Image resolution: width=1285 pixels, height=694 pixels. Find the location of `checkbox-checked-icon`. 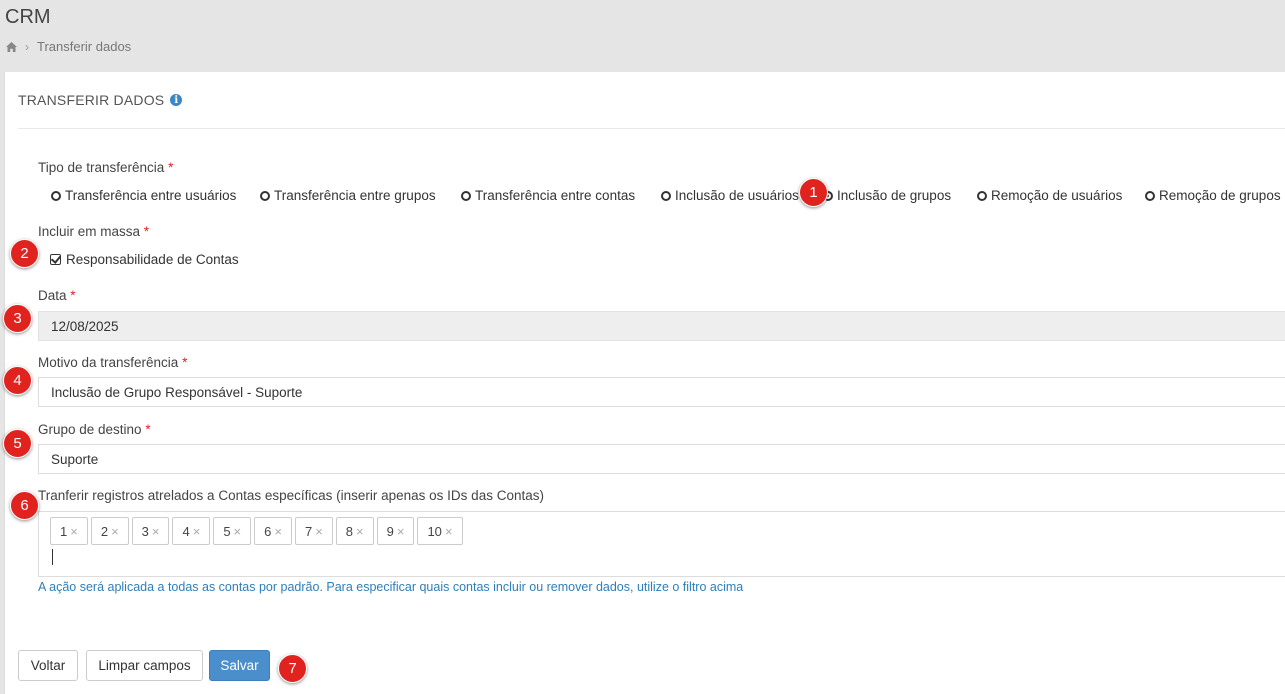

checkbox-checked-icon is located at coordinates (55, 259).